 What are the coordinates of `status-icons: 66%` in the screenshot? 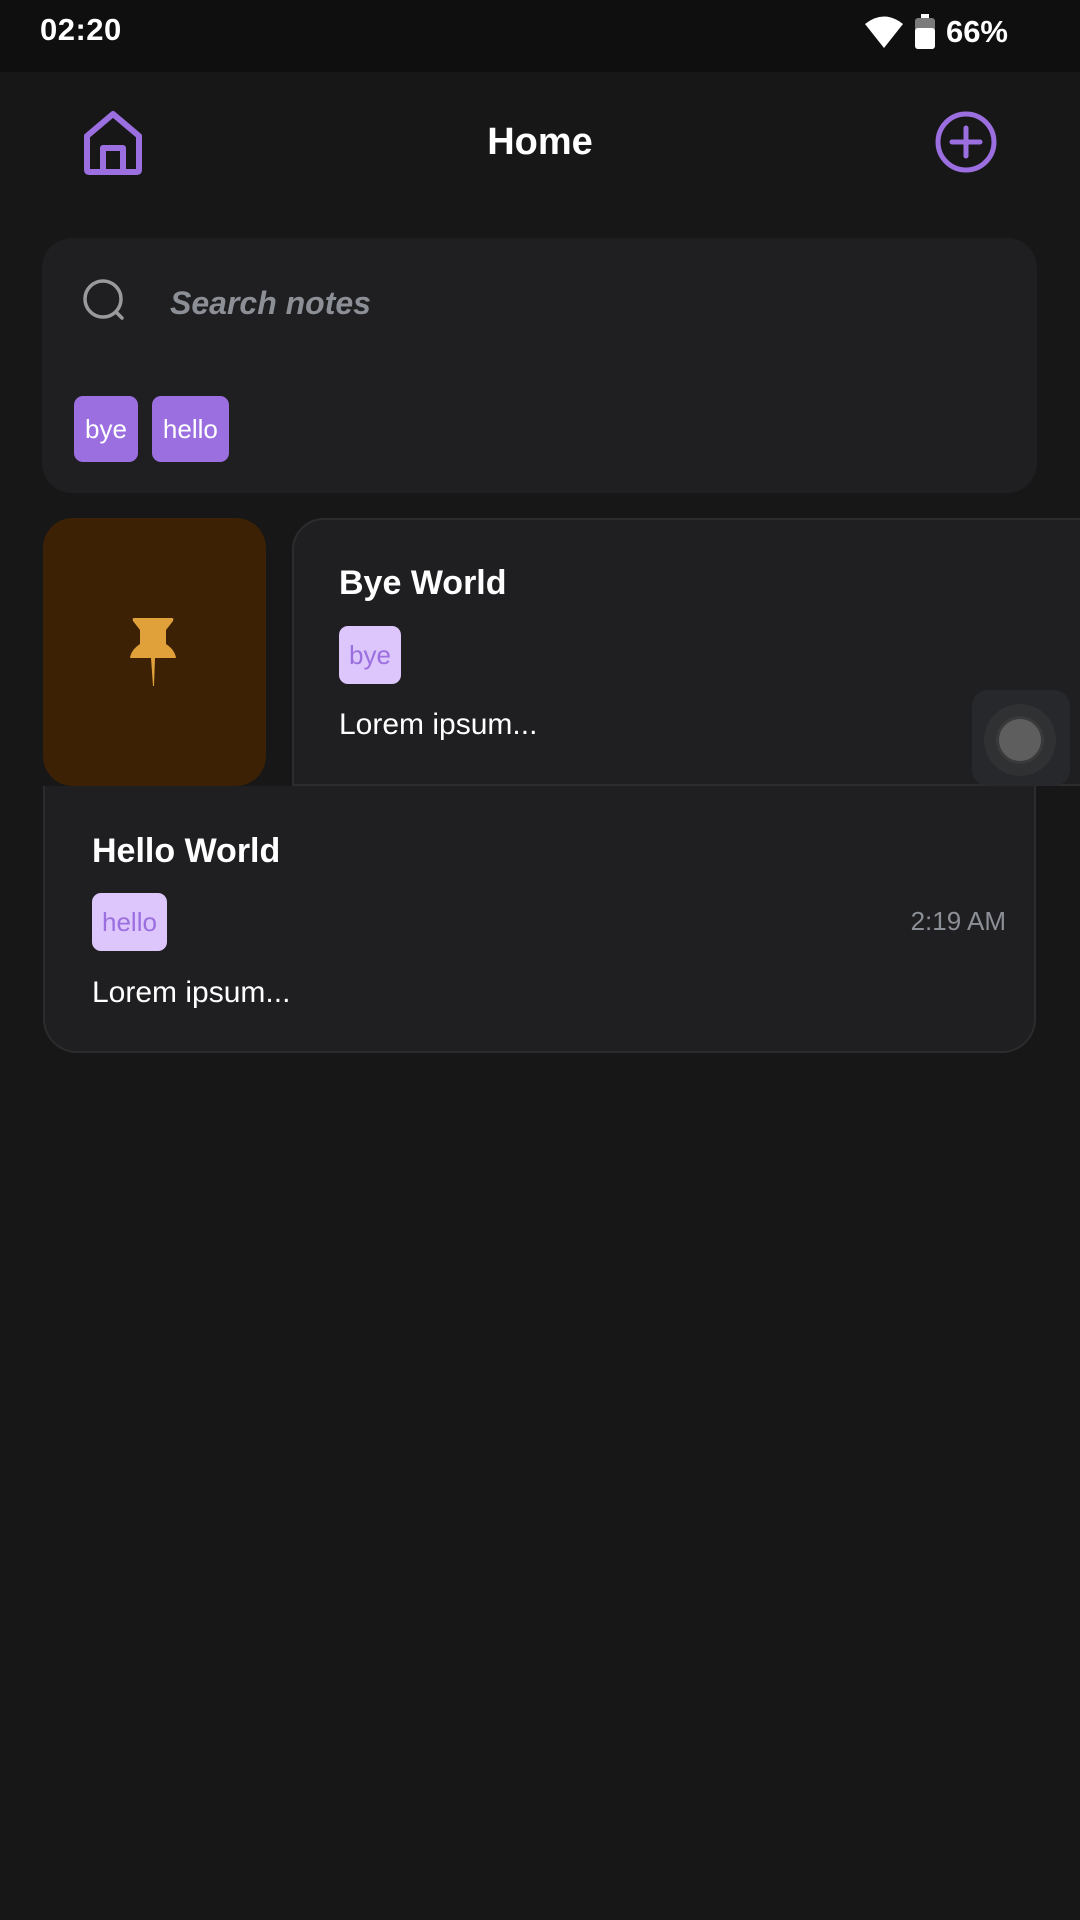 It's located at (936, 32).